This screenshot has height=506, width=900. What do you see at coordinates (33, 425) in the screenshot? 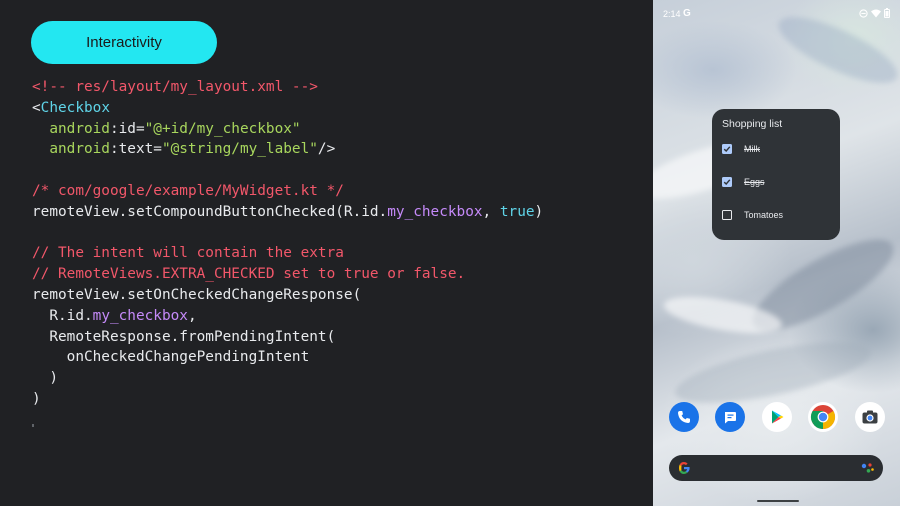
I see `text-cursor` at bounding box center [33, 425].